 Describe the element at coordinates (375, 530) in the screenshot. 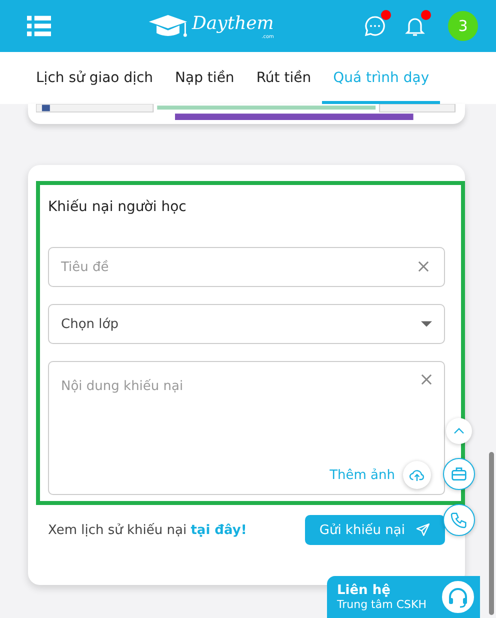

I see `submit-button: Gửi khiếu nại` at that location.